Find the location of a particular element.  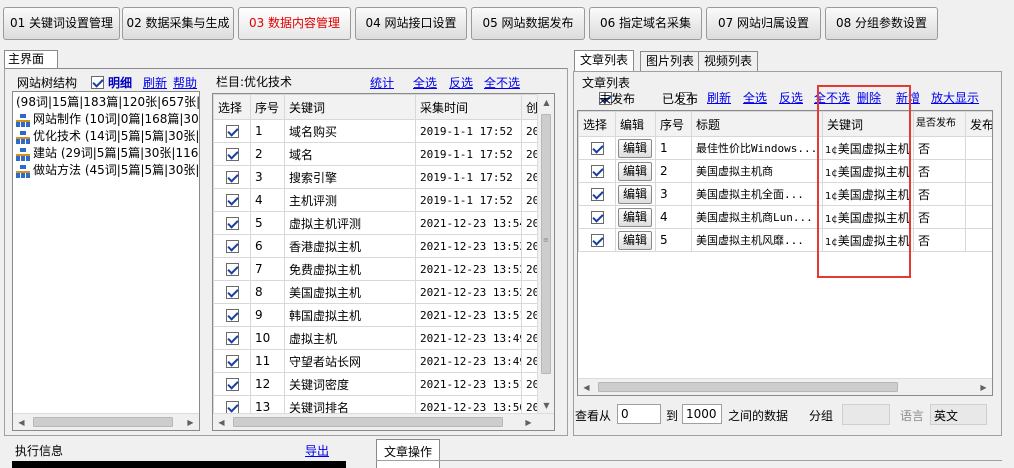

table-row: 9 韩国虚拟主机 2021-12-23 13:51 201 is located at coordinates (383, 315).